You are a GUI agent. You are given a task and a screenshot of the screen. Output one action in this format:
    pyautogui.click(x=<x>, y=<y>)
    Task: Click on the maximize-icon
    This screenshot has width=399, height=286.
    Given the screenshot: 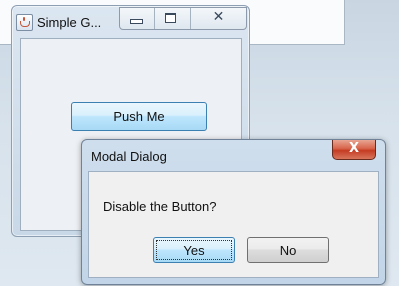 What is the action you would take?
    pyautogui.click(x=171, y=18)
    